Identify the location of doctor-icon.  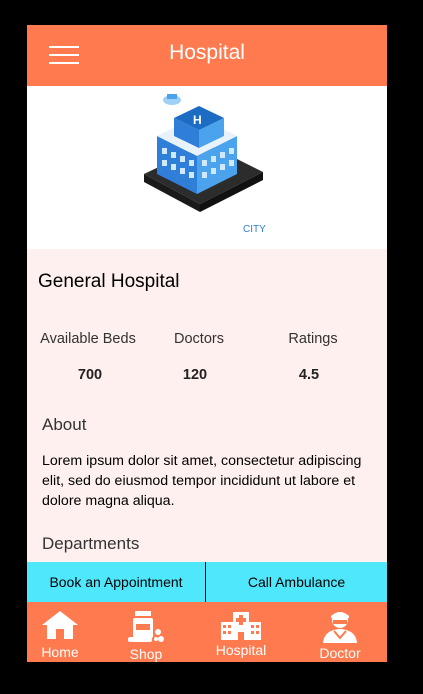
(340, 627).